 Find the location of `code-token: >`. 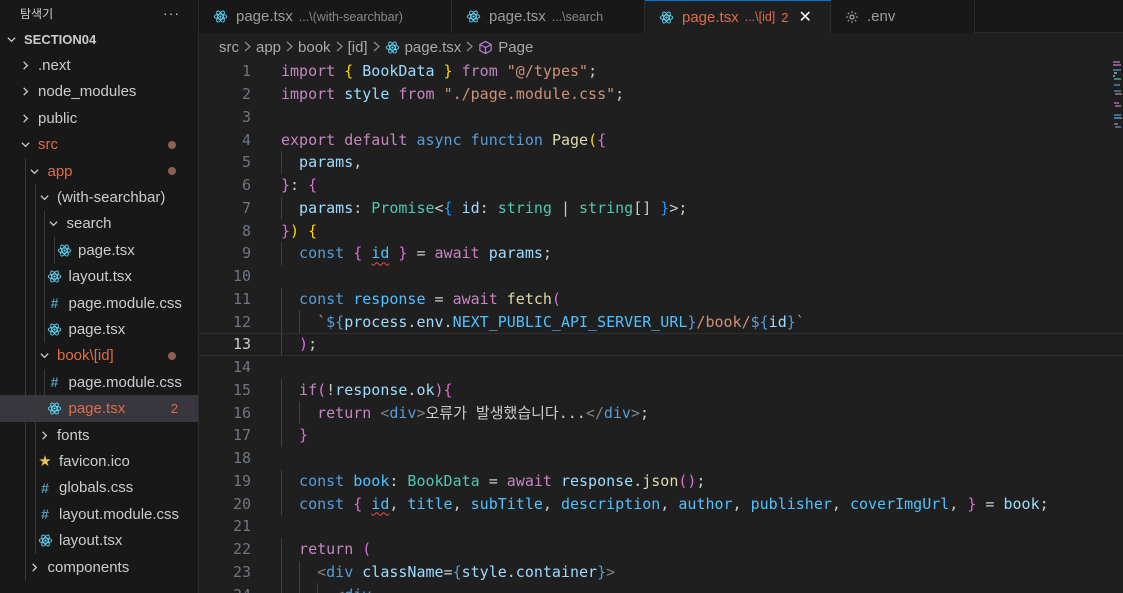

code-token: > is located at coordinates (611, 571).